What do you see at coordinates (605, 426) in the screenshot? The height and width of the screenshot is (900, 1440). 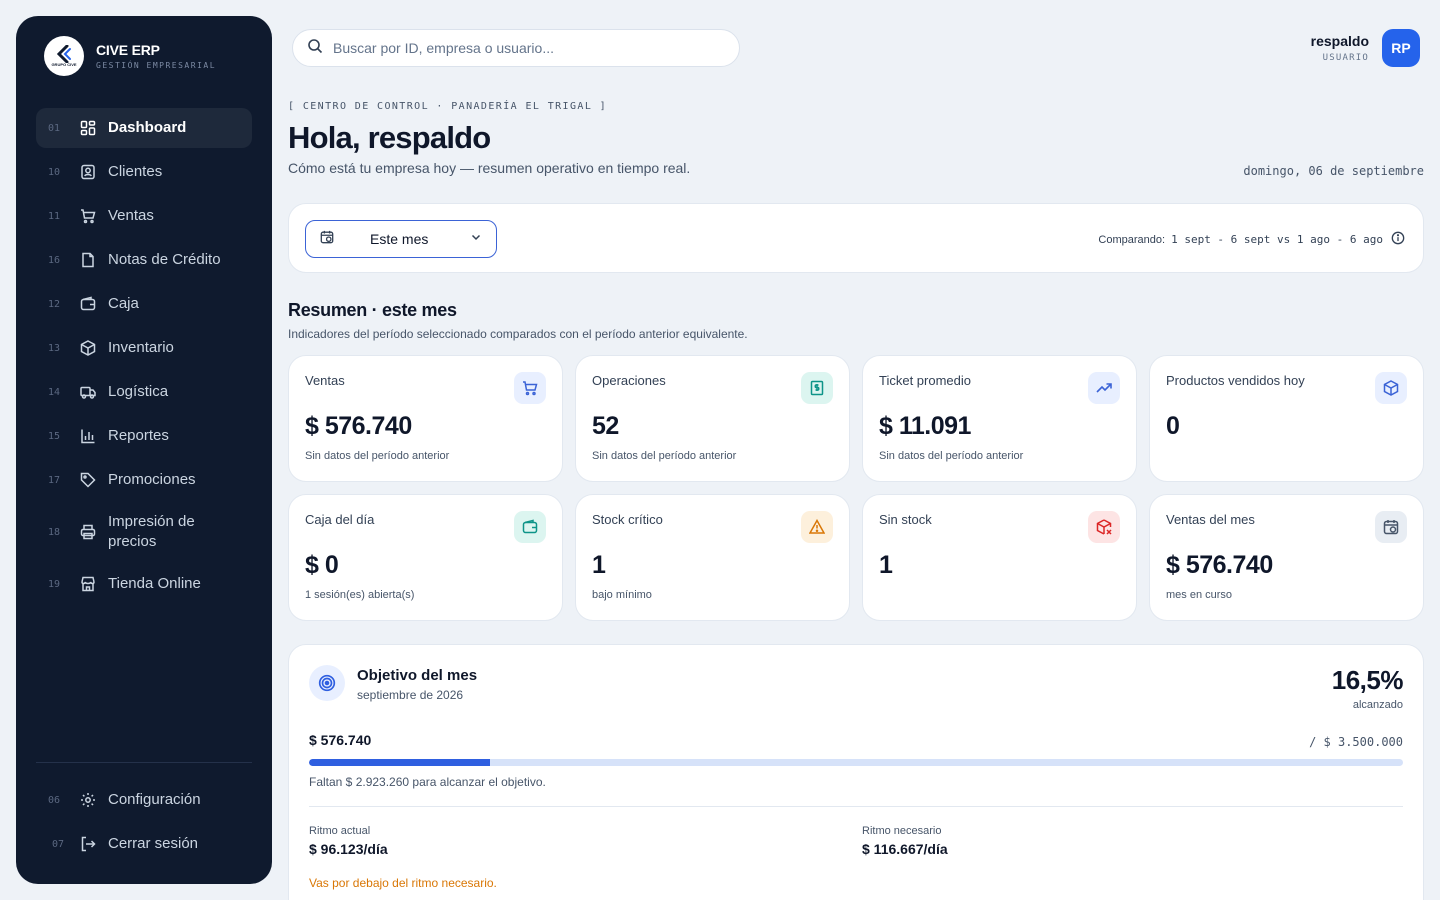 I see `kpi-value: 52` at bounding box center [605, 426].